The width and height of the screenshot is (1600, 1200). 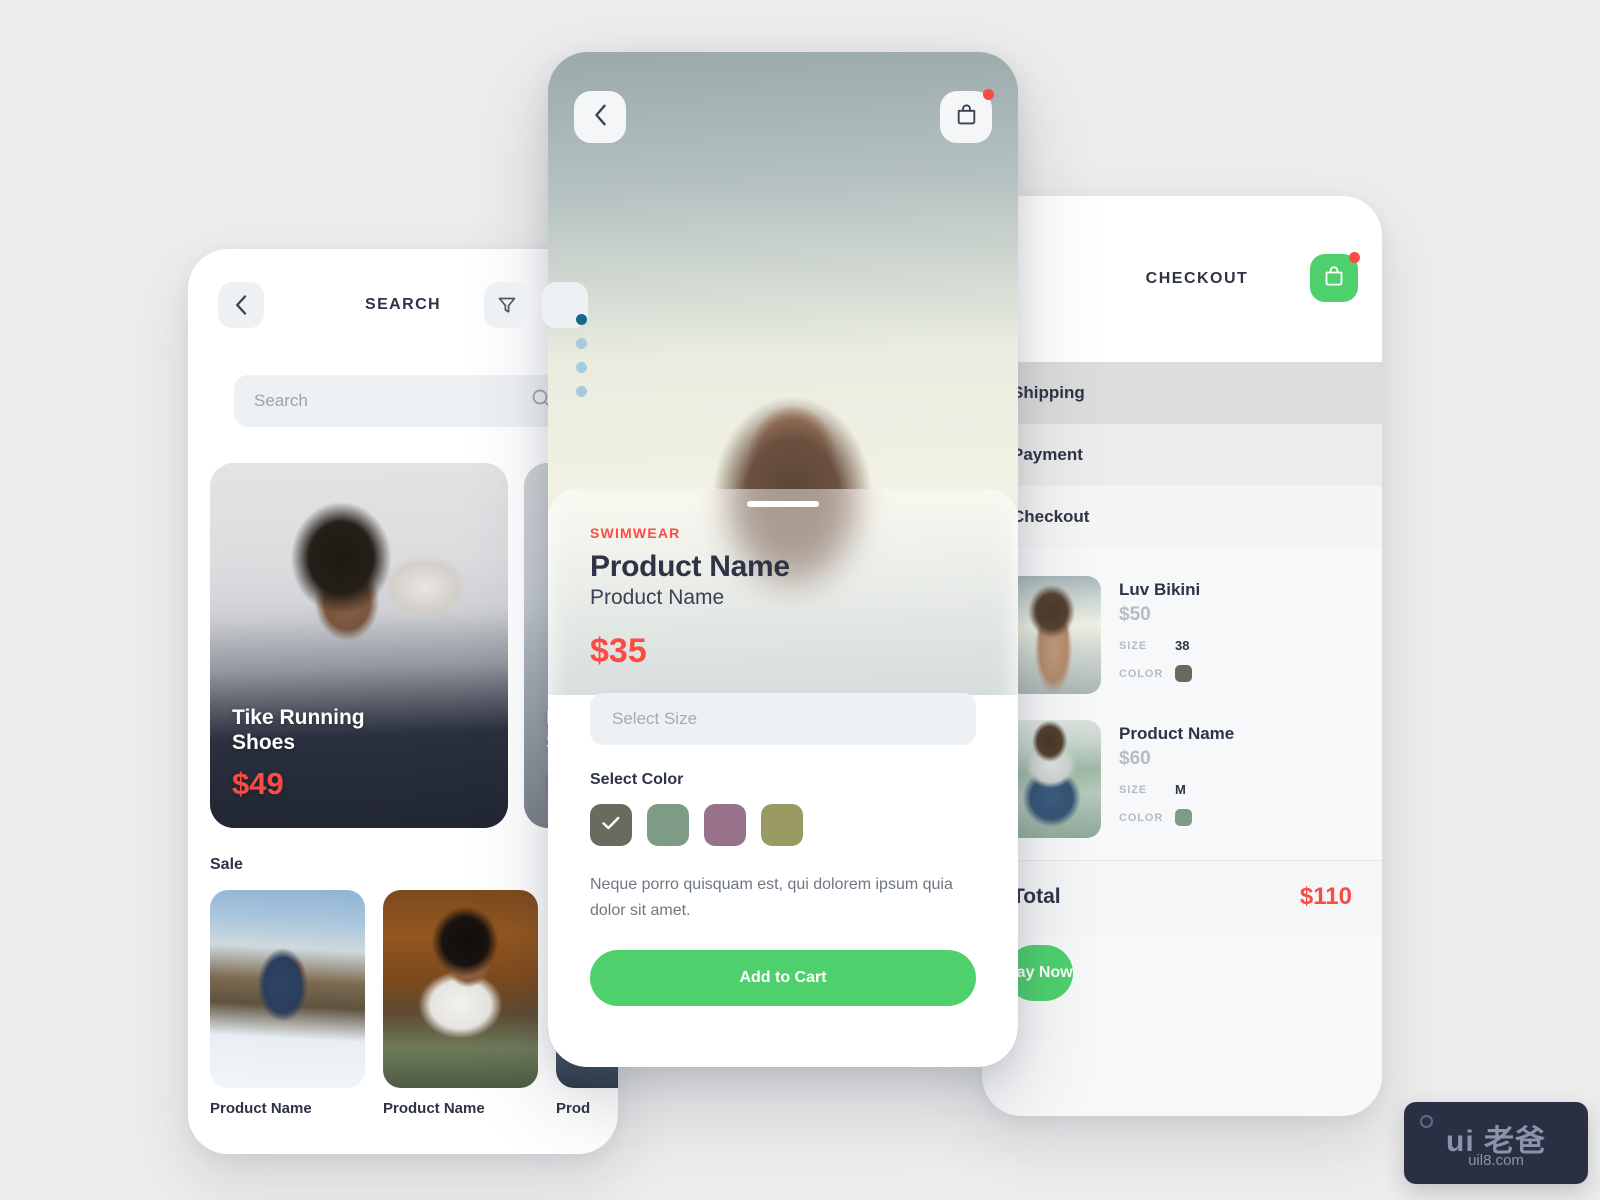 What do you see at coordinates (783, 117) in the screenshot?
I see `detail-topbar` at bounding box center [783, 117].